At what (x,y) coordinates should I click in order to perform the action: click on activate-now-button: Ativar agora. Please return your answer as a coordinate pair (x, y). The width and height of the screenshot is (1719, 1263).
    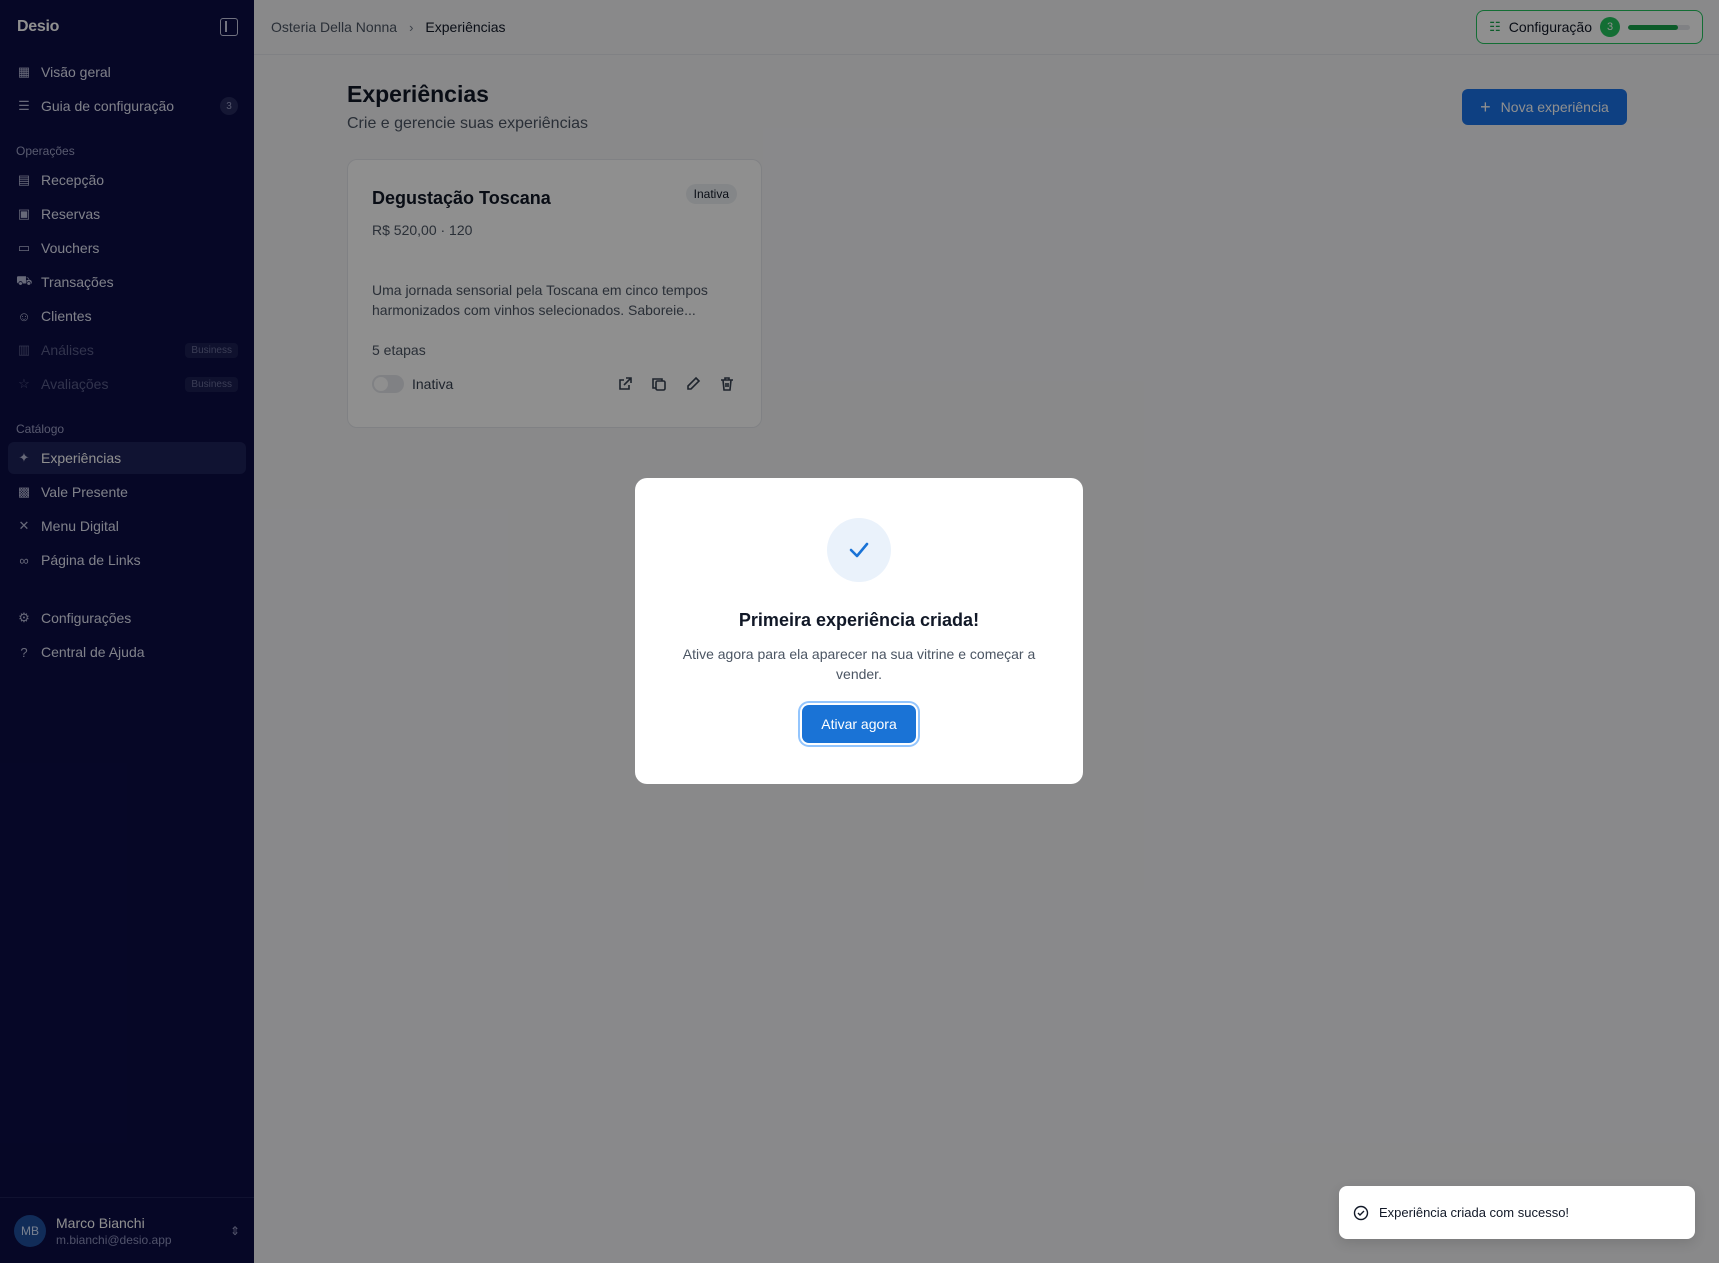
    Looking at the image, I should click on (859, 724).